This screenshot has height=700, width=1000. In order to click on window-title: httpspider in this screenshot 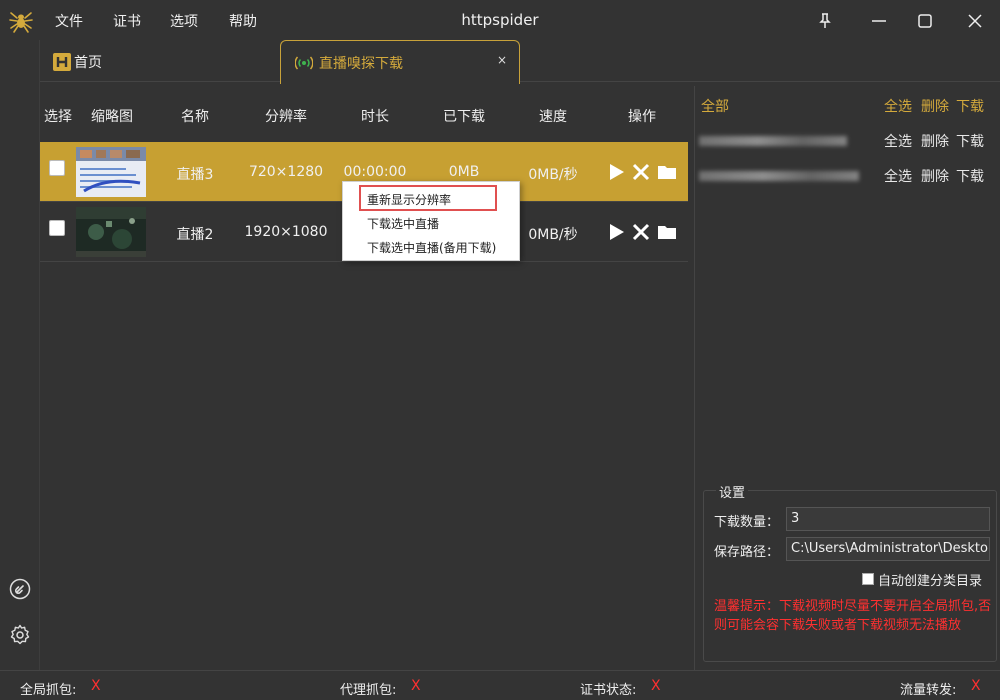, I will do `click(500, 20)`.